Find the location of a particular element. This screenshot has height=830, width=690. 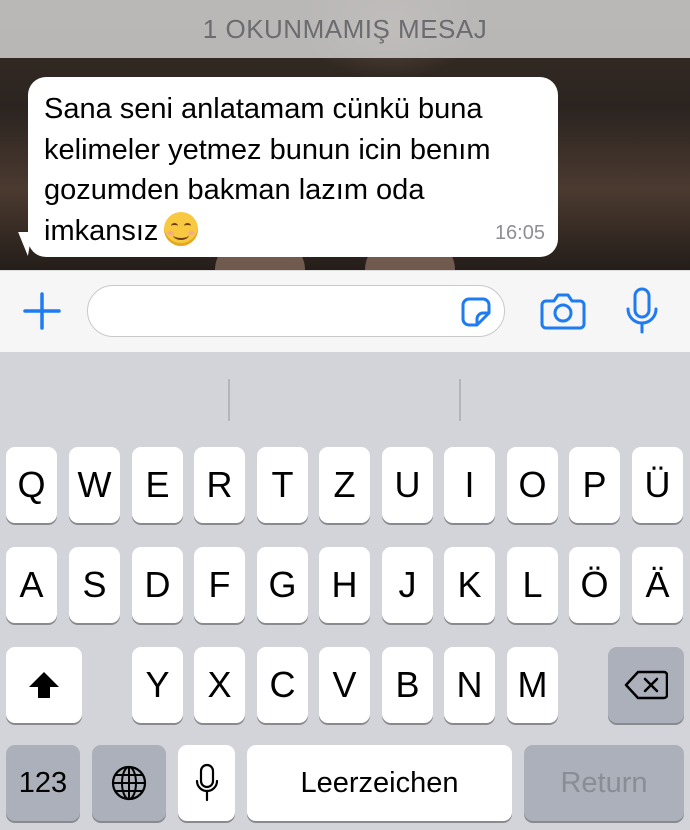

key-o: O is located at coordinates (532, 485).